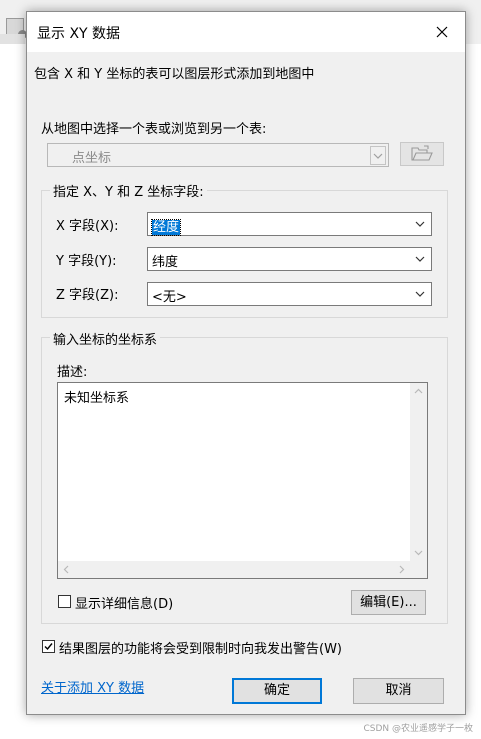 This screenshot has width=481, height=739. I want to click on show-details-checkbox, so click(64, 601).